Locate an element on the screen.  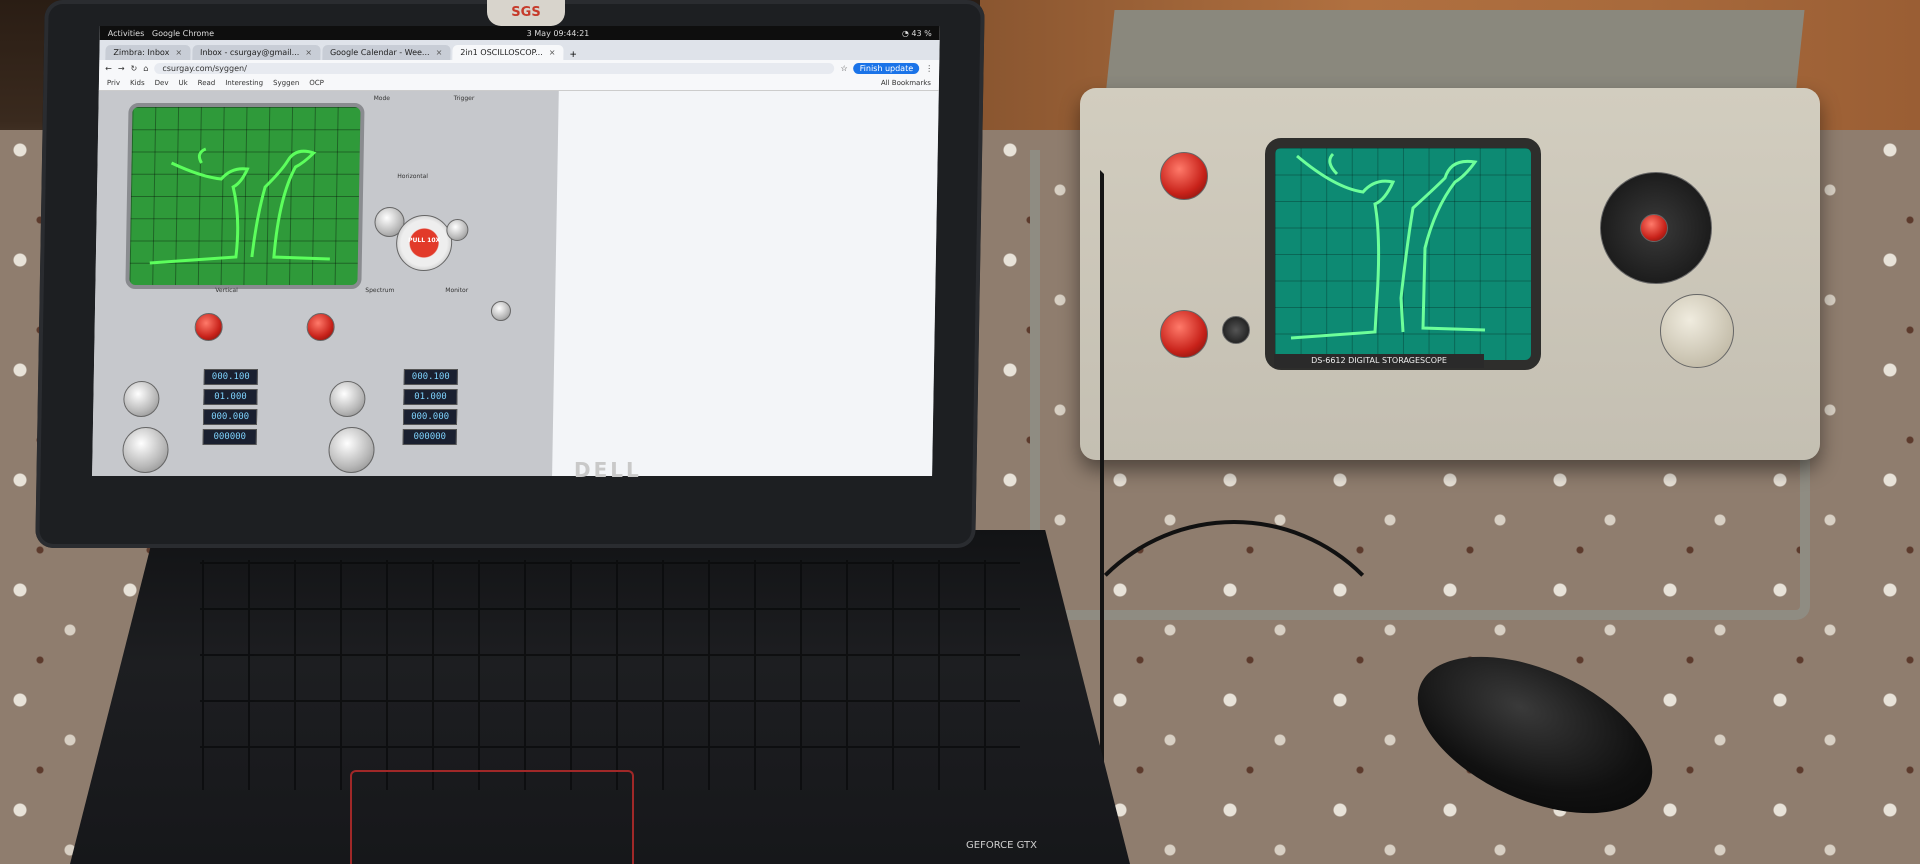
spectrum-section-label: Spectrum is located at coordinates (380, 290).